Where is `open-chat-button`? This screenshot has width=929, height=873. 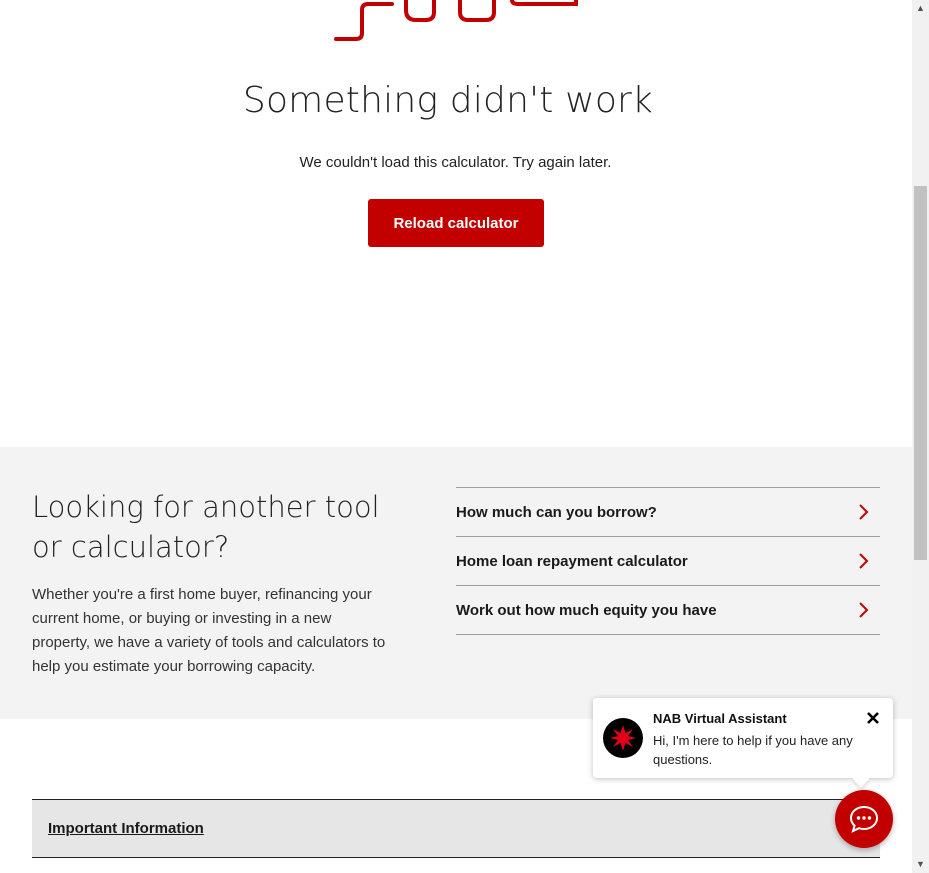 open-chat-button is located at coordinates (864, 819).